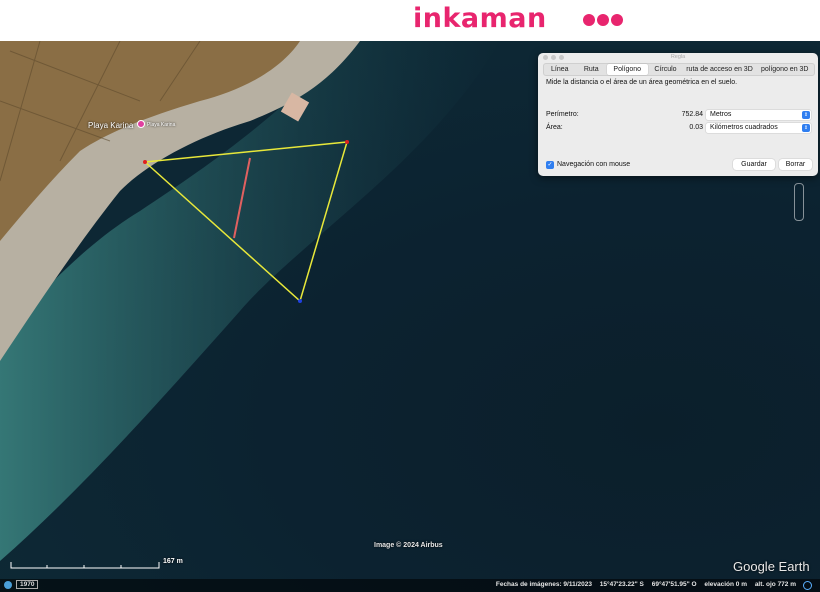 The width and height of the screenshot is (820, 592). I want to click on tab-poligono: Polígono, so click(627, 69).